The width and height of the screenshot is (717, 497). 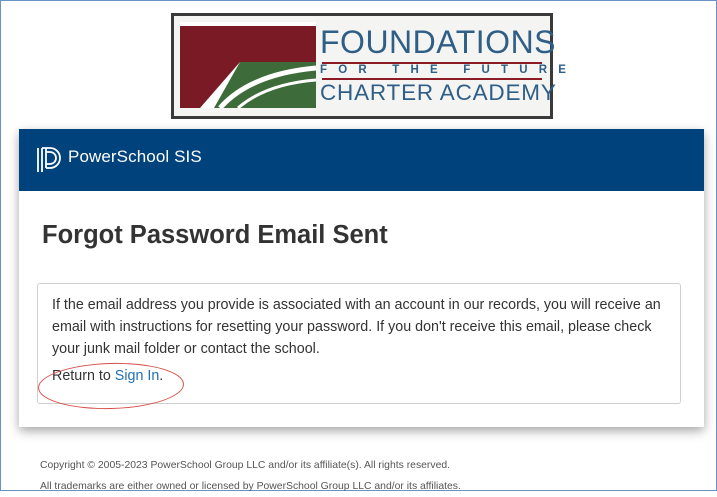 I want to click on logo-text-foundations: FOUNDATIONS, so click(x=438, y=42).